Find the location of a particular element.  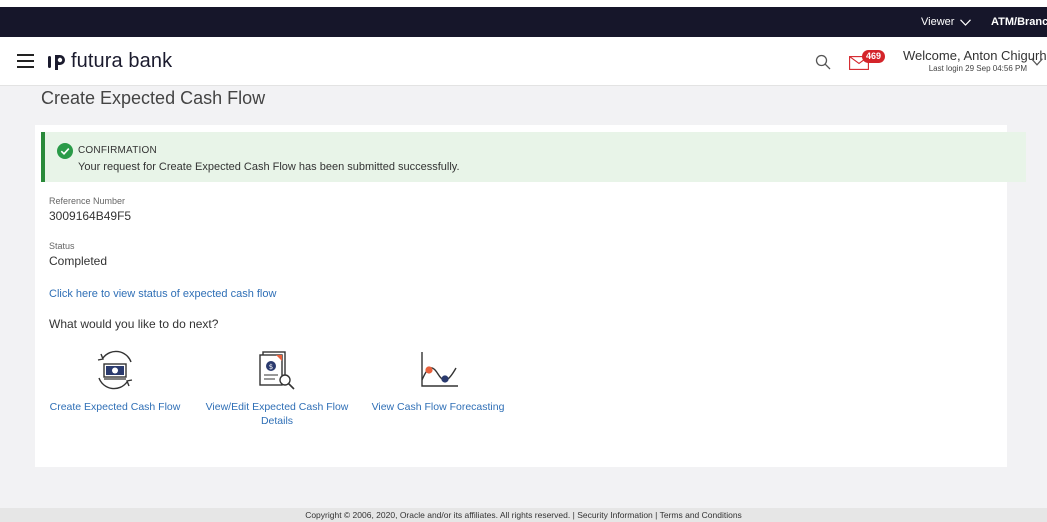

last-login-text: Last login 29 Sep 04:56 PM is located at coordinates (977, 68).